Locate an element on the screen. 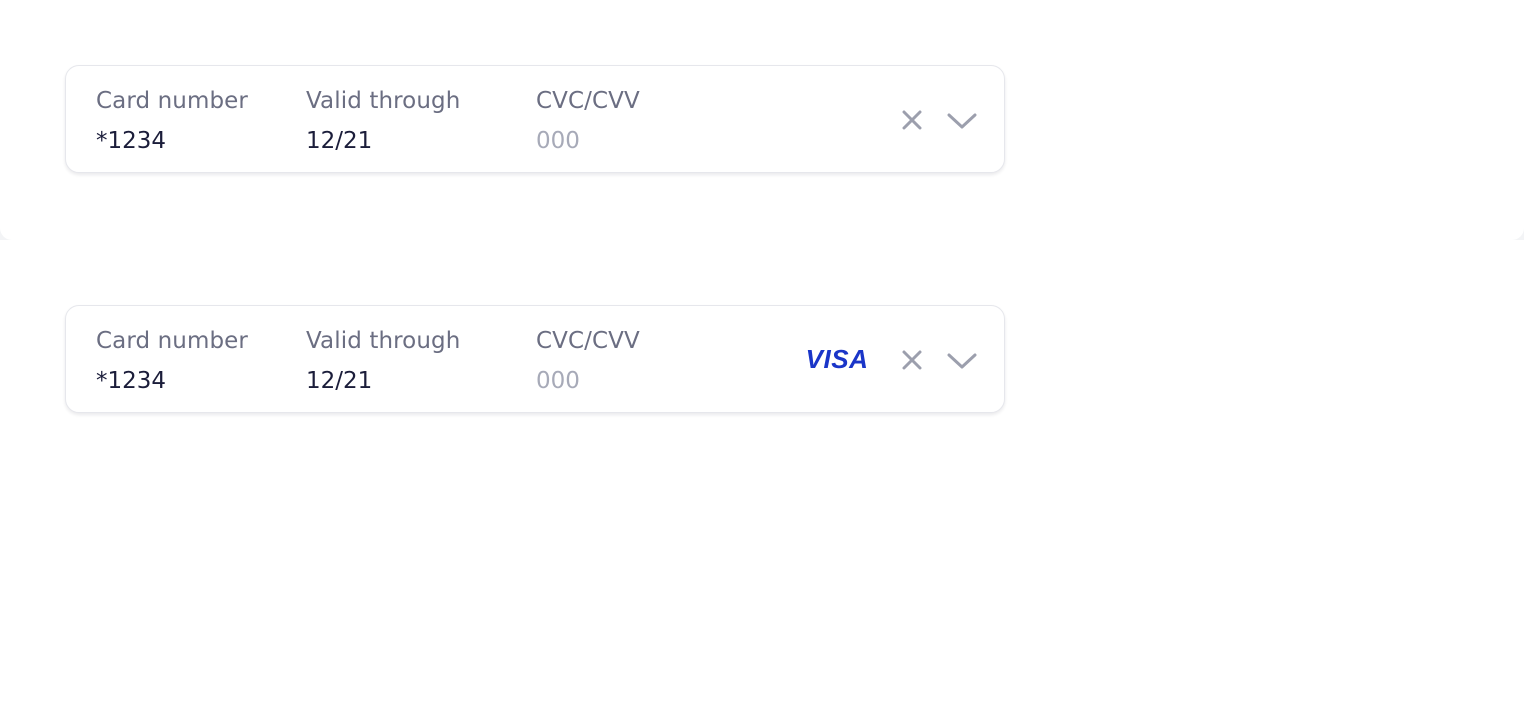 This screenshot has width=1524, height=720. svg-text: VISA is located at coordinates (837, 359).